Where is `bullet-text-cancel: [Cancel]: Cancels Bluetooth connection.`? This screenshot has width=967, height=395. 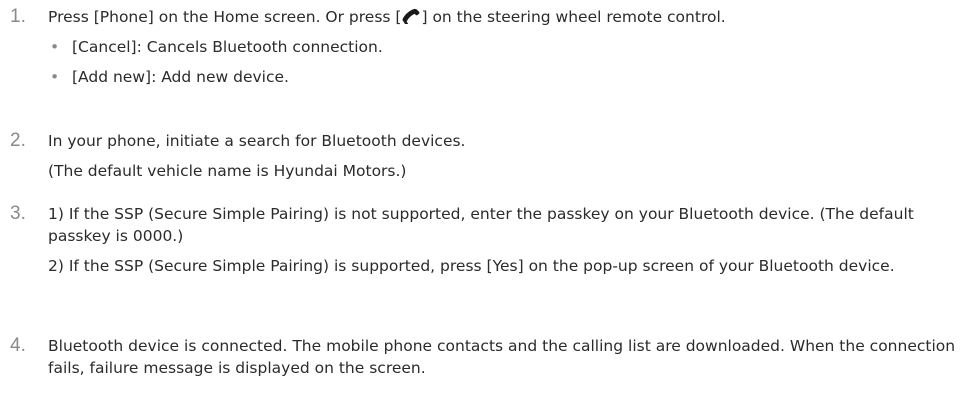 bullet-text-cancel: [Cancel]: Cancels Bluetooth connection. is located at coordinates (227, 47).